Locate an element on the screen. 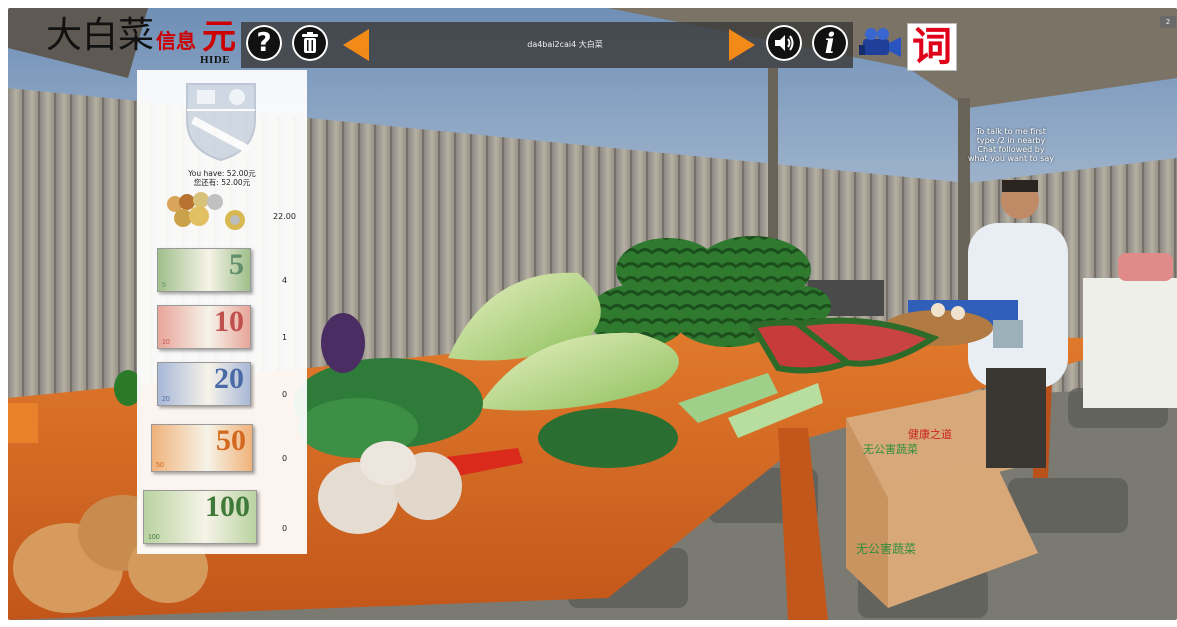  question-icon: ? is located at coordinates (264, 43).